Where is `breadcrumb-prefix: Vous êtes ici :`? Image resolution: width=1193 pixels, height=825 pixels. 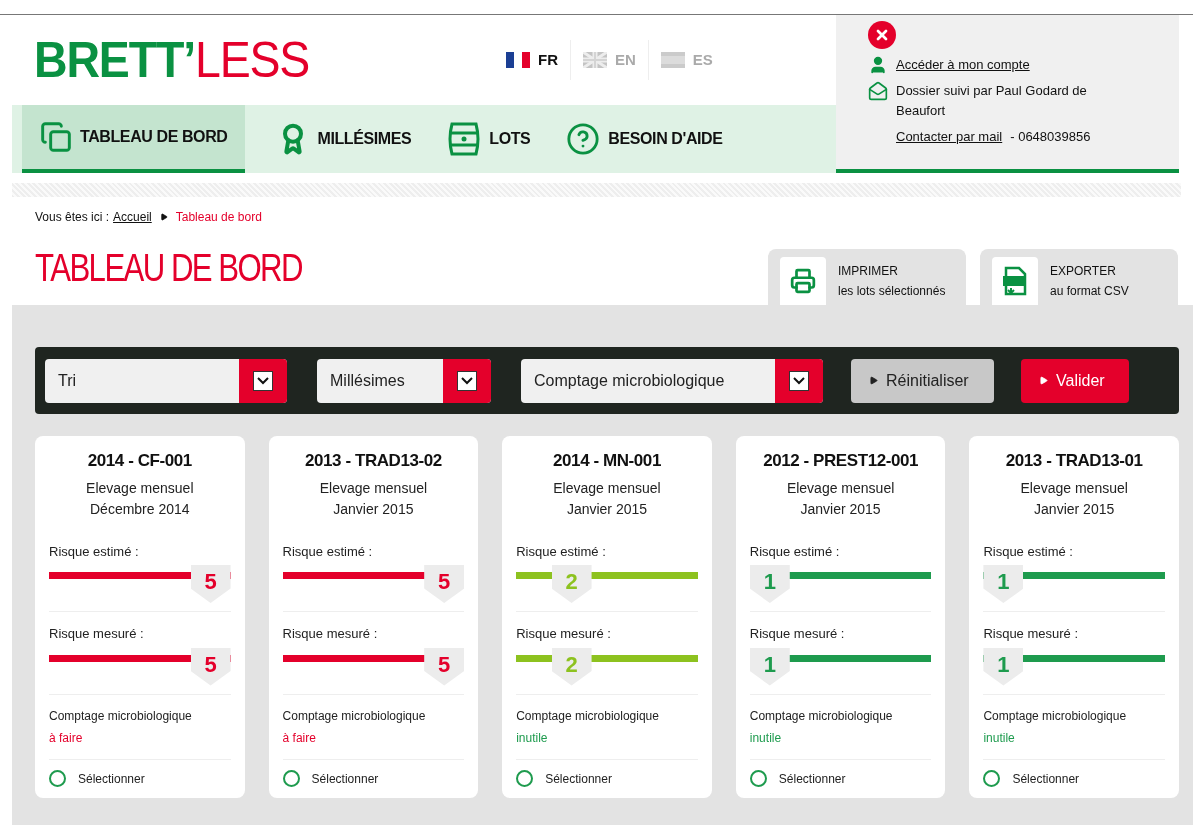 breadcrumb-prefix: Vous êtes ici : is located at coordinates (72, 217).